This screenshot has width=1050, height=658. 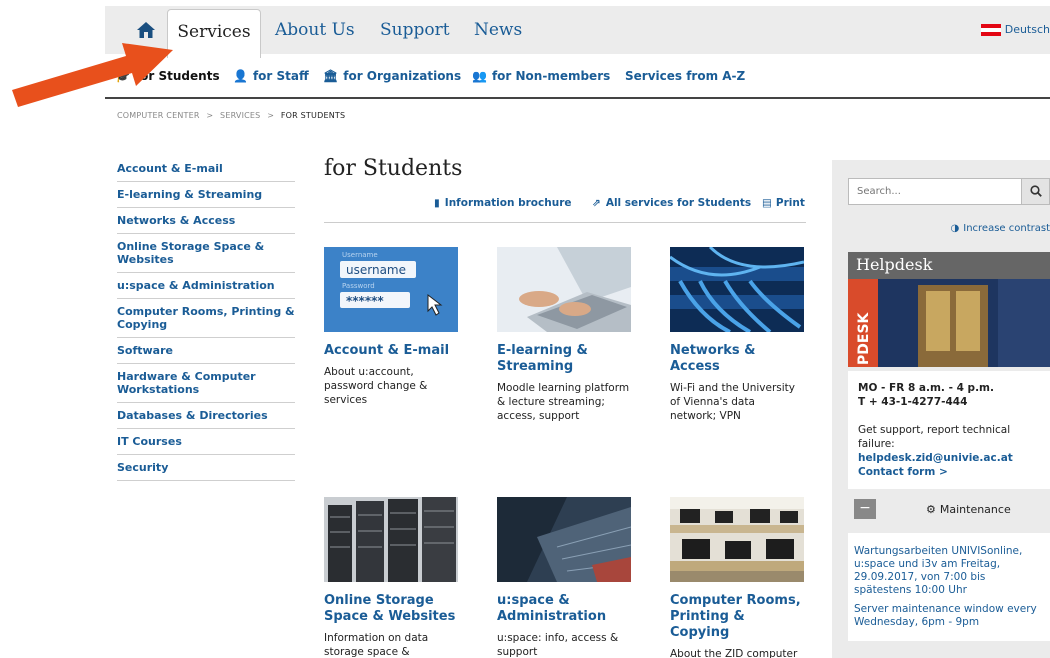 I want to click on tab-support: Support, so click(x=415, y=30).